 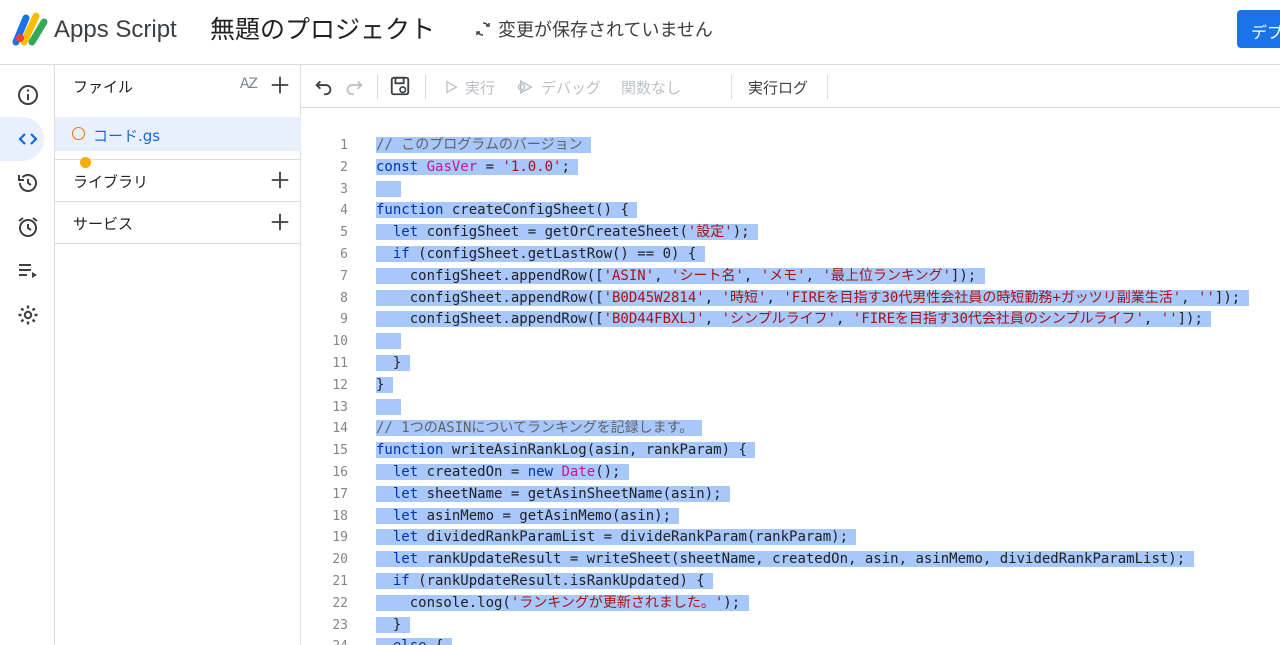 What do you see at coordinates (340, 494) in the screenshot?
I see `line-number: 17` at bounding box center [340, 494].